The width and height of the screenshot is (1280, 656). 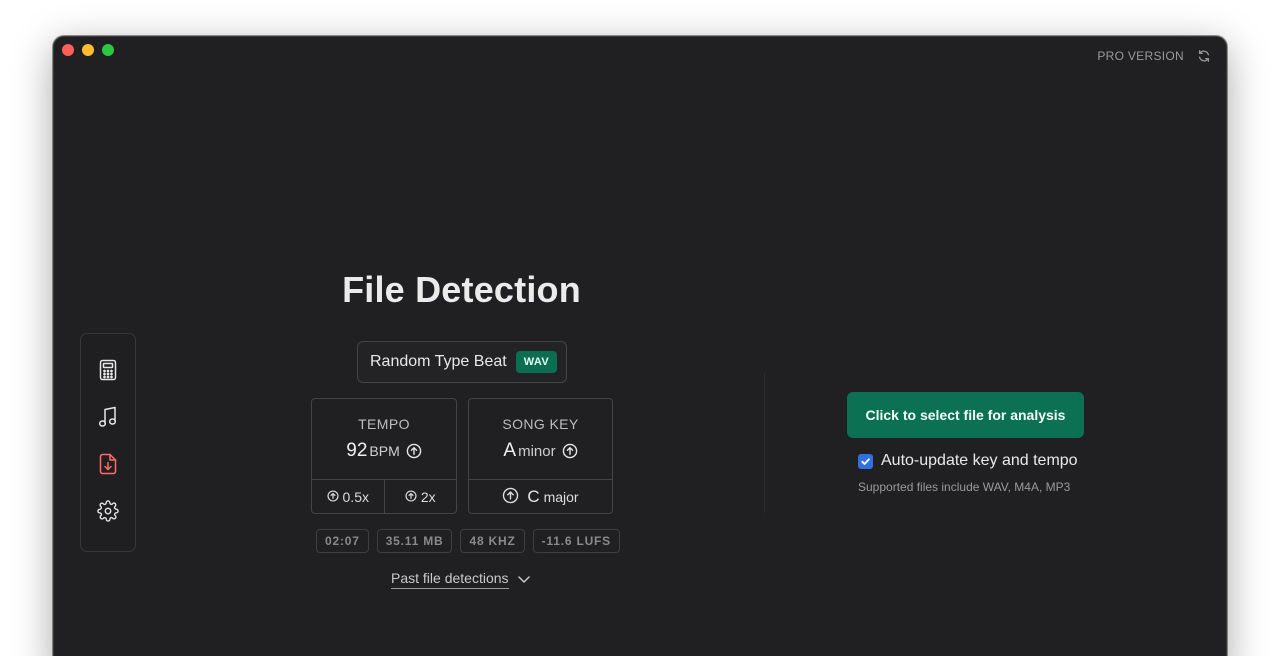 I want to click on copy-key-arrow-up-icon, so click(x=570, y=451).